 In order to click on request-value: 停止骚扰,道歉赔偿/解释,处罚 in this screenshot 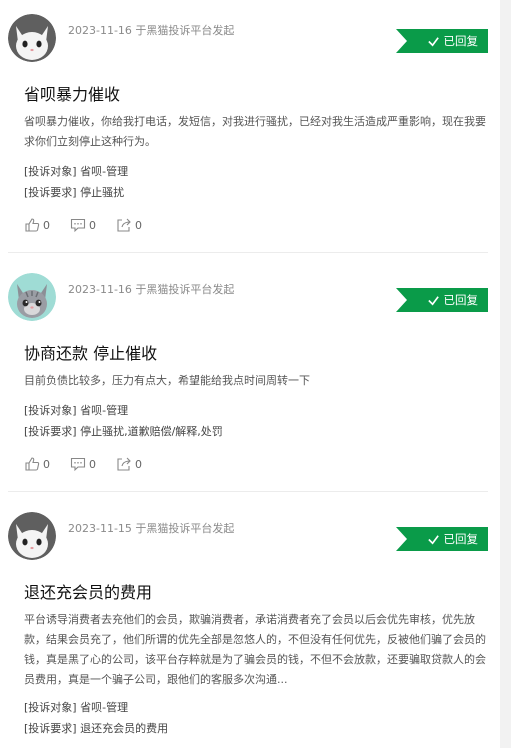, I will do `click(151, 431)`.